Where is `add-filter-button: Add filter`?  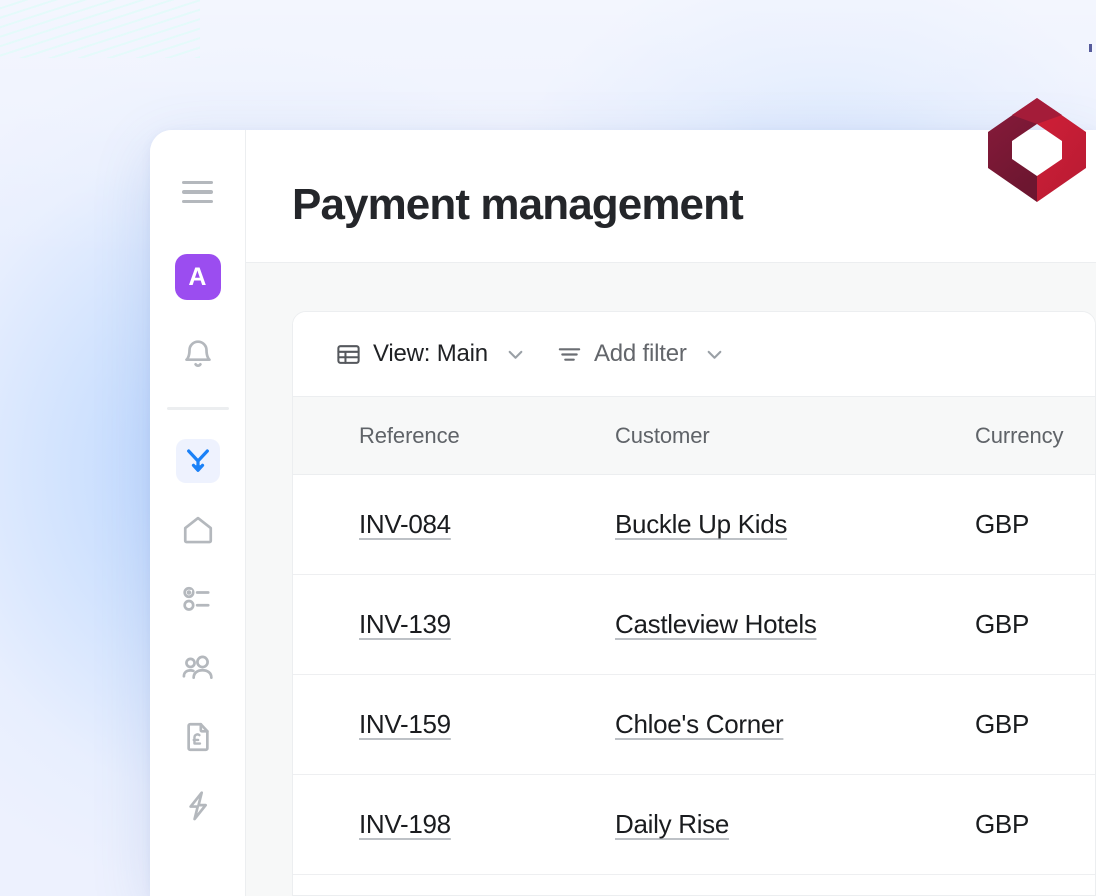 add-filter-button: Add filter is located at coordinates (641, 354).